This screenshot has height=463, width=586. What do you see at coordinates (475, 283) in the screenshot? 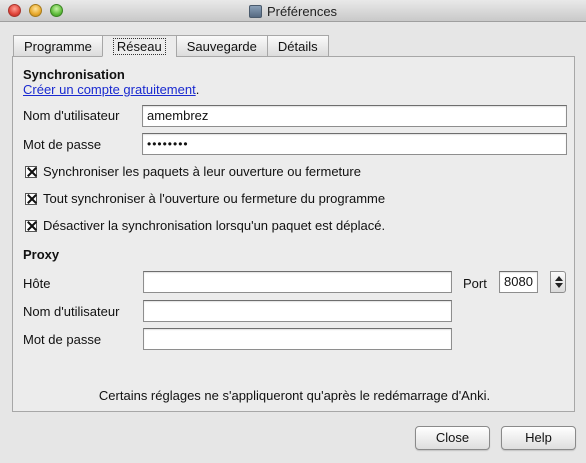
I see `proxy-port-label: Port` at bounding box center [475, 283].